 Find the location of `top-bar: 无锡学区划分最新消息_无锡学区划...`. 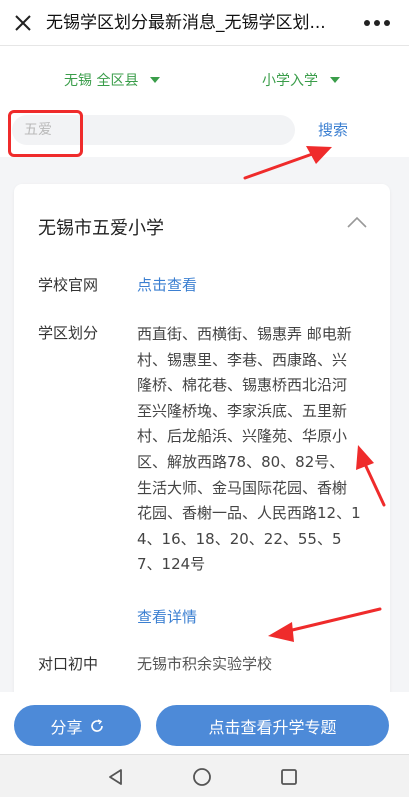

top-bar: 无锡学区划分最新消息_无锡学区划... is located at coordinates (204, 23).